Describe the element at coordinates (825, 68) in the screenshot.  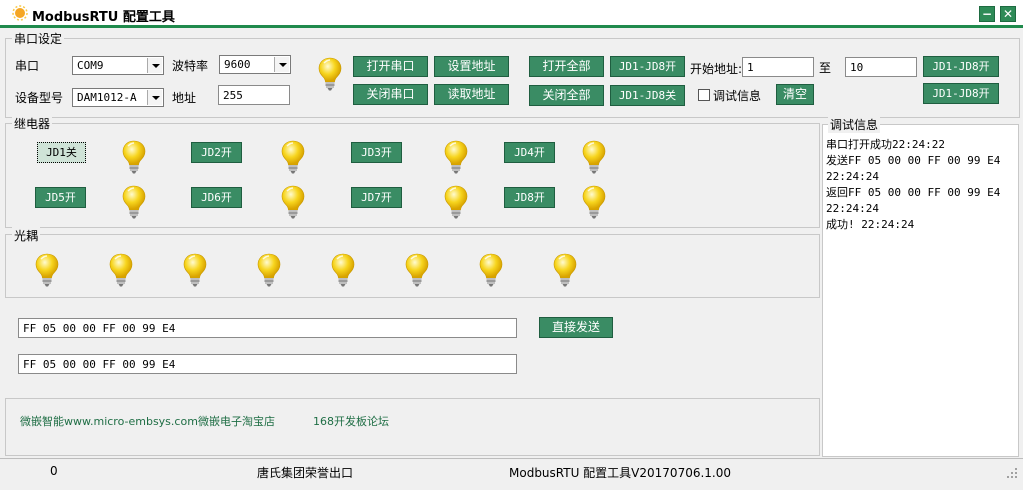
I see `to-label: 至` at that location.